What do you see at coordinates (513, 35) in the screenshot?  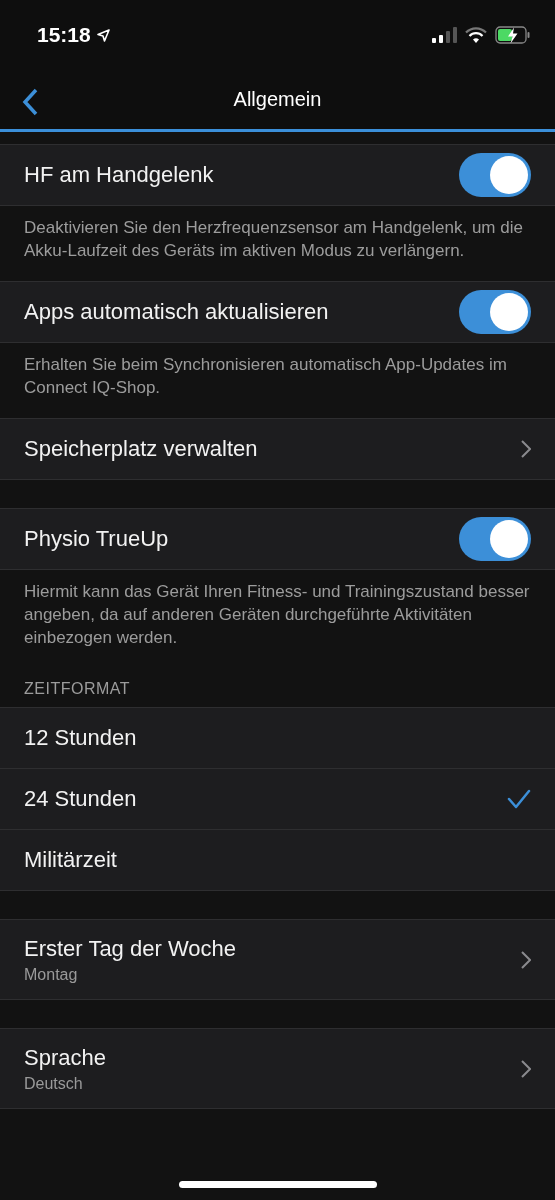 I see `battery-charging-icon` at bounding box center [513, 35].